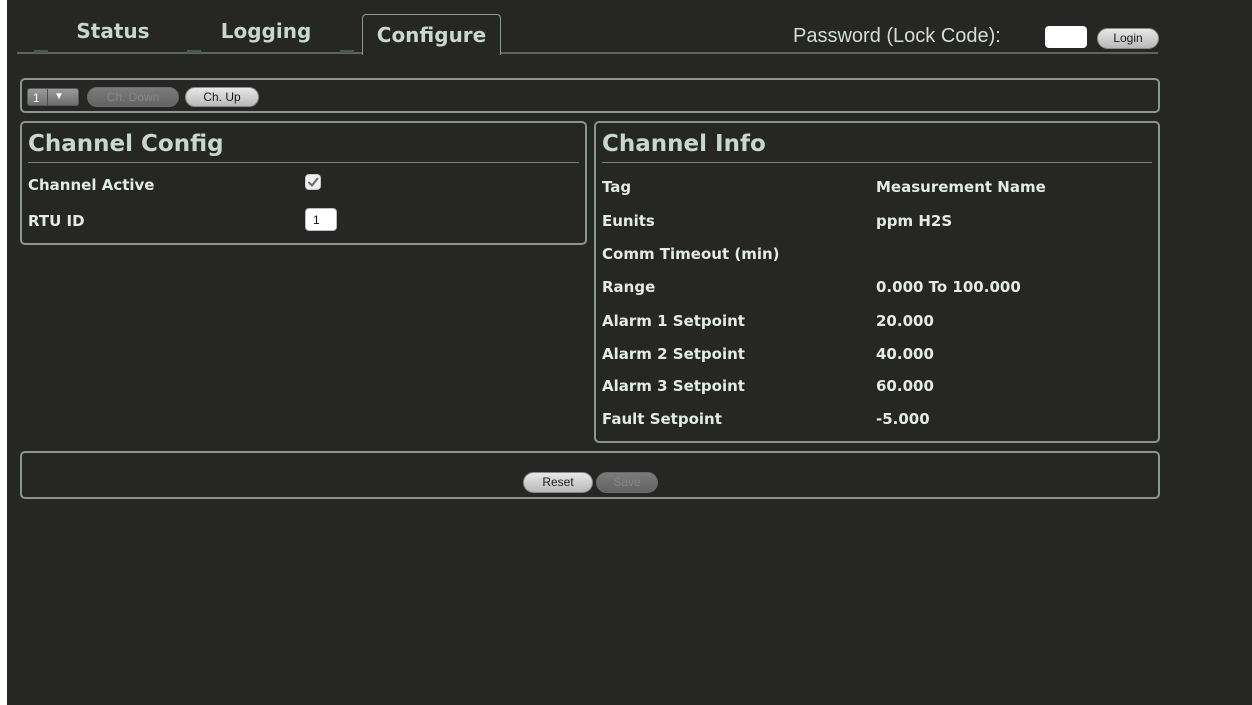  What do you see at coordinates (673, 321) in the screenshot?
I see `alarm1-label: Alarm 1 Setpoint` at bounding box center [673, 321].